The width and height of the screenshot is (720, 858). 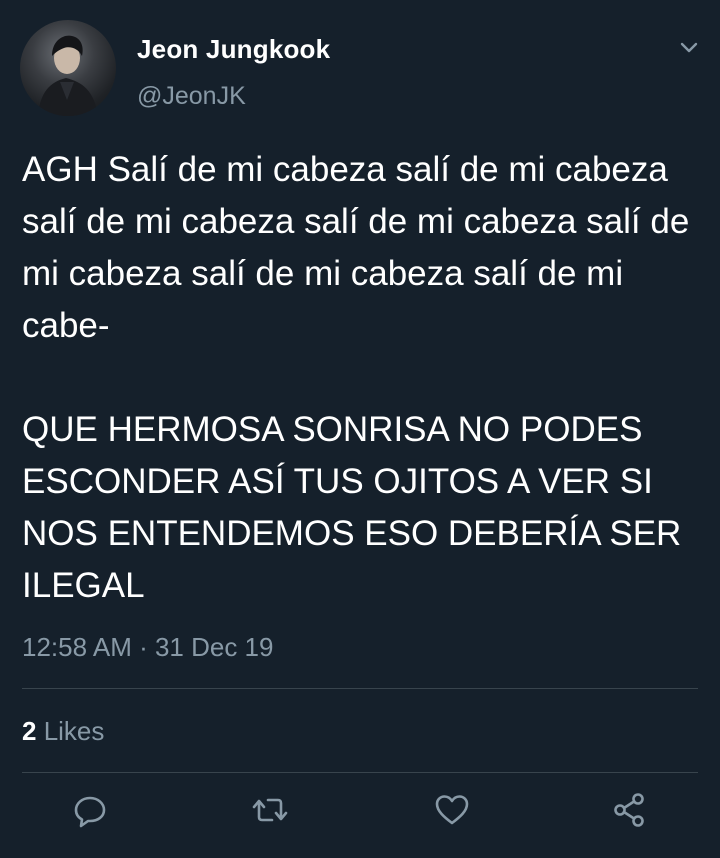 I want to click on likes-count: 2, so click(x=29, y=731).